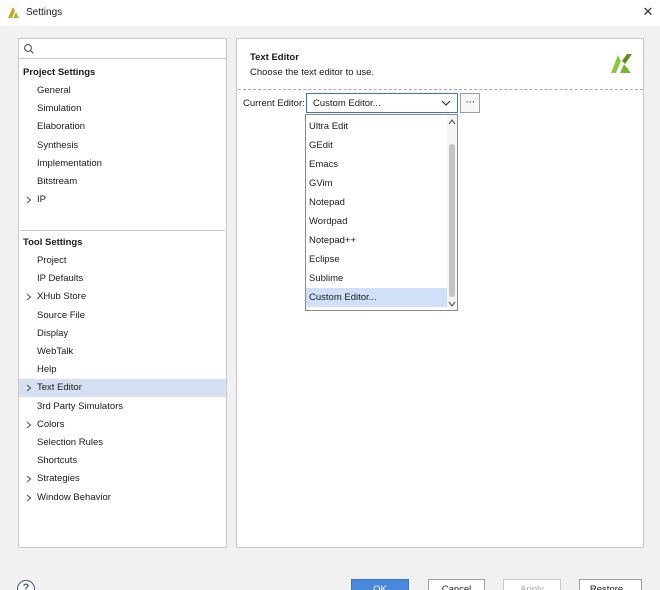 The image size is (660, 590). Describe the element at coordinates (70, 442) in the screenshot. I see `sidebar-item-label: Selection Rules` at that location.